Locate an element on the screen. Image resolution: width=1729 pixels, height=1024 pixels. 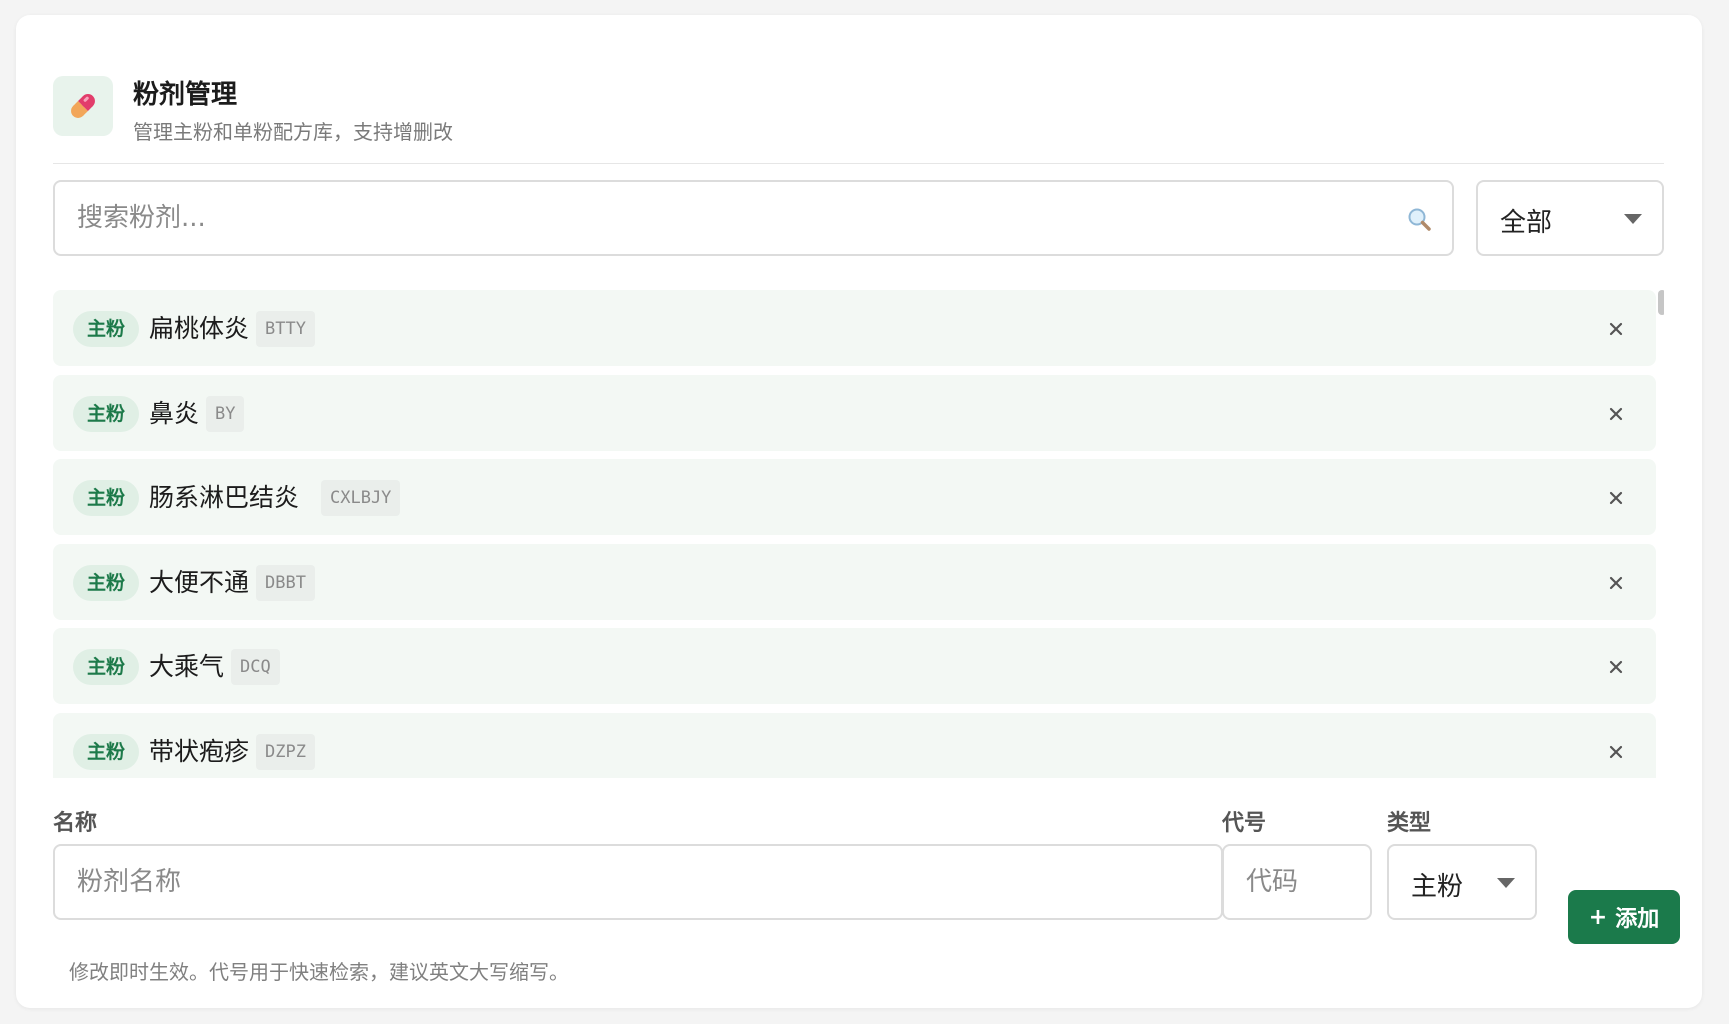
page-subtitle: 管理主粉和单粉配方库，支持增删改 is located at coordinates (293, 132).